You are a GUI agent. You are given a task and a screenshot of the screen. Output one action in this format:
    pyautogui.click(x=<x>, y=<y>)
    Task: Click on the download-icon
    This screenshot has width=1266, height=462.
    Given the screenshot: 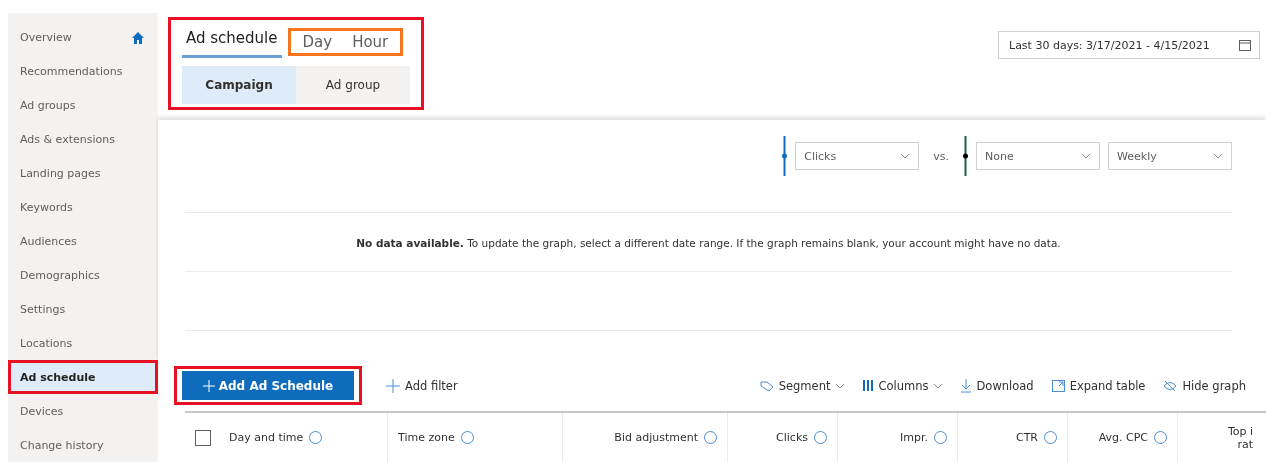 What is the action you would take?
    pyautogui.click(x=966, y=385)
    